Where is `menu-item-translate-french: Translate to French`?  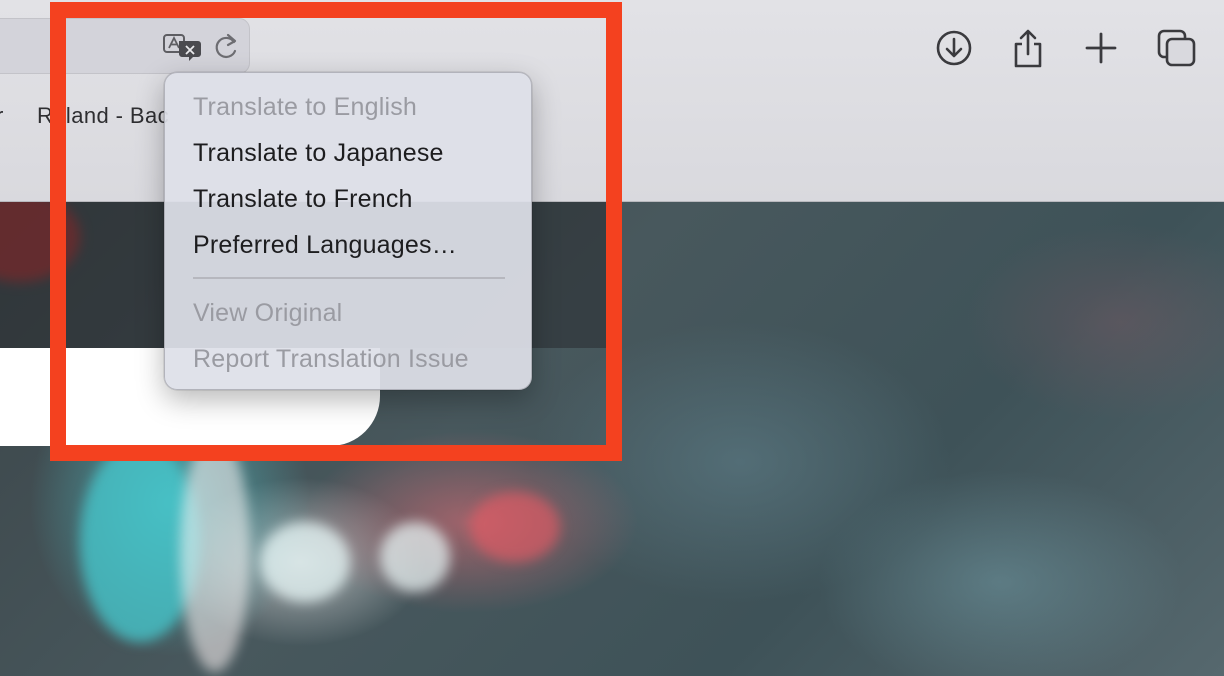 menu-item-translate-french: Translate to French is located at coordinates (348, 199).